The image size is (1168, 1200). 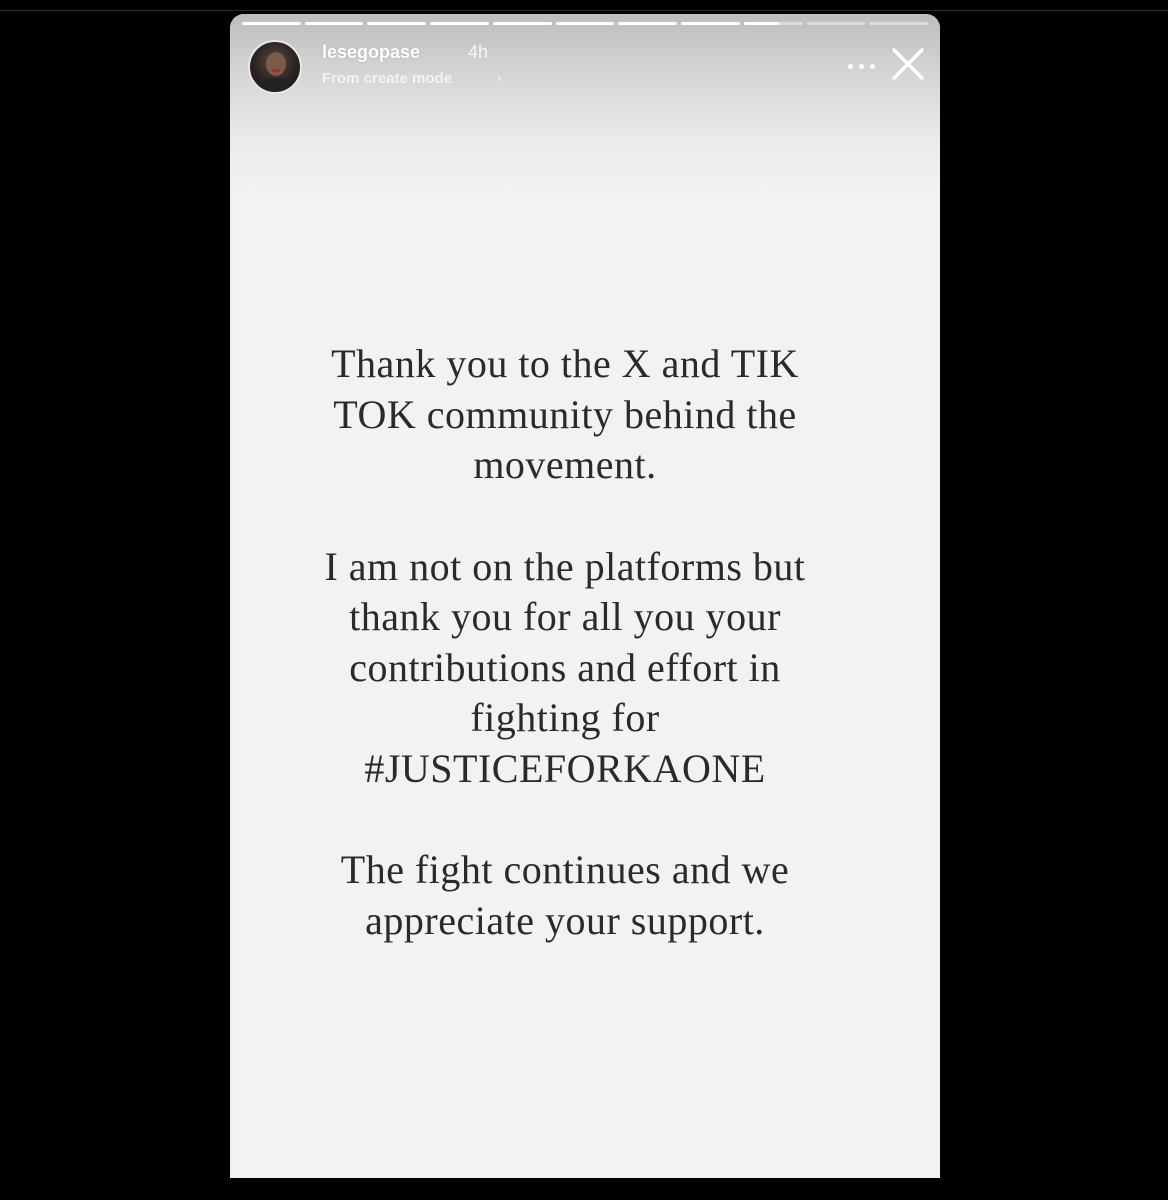 What do you see at coordinates (371, 52) in the screenshot?
I see `username-link: lesegopase` at bounding box center [371, 52].